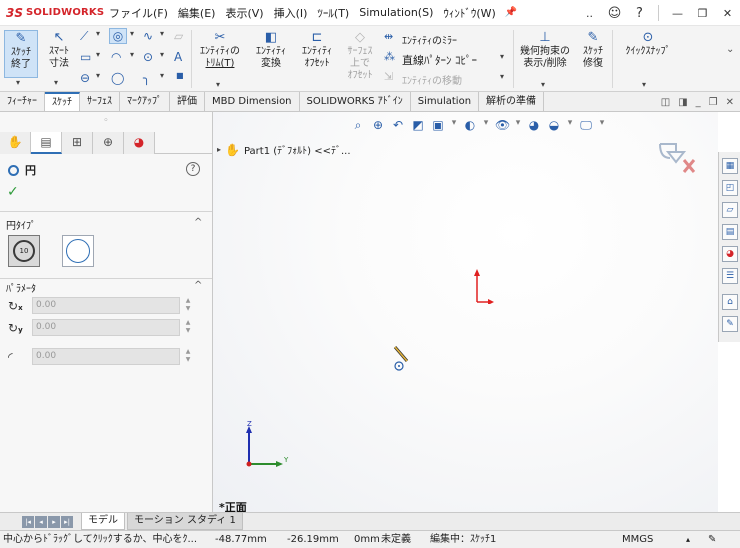 Image resolution: width=740 pixels, height=548 pixels. What do you see at coordinates (589, 13) in the screenshot?
I see `more-button: ..` at bounding box center [589, 13].